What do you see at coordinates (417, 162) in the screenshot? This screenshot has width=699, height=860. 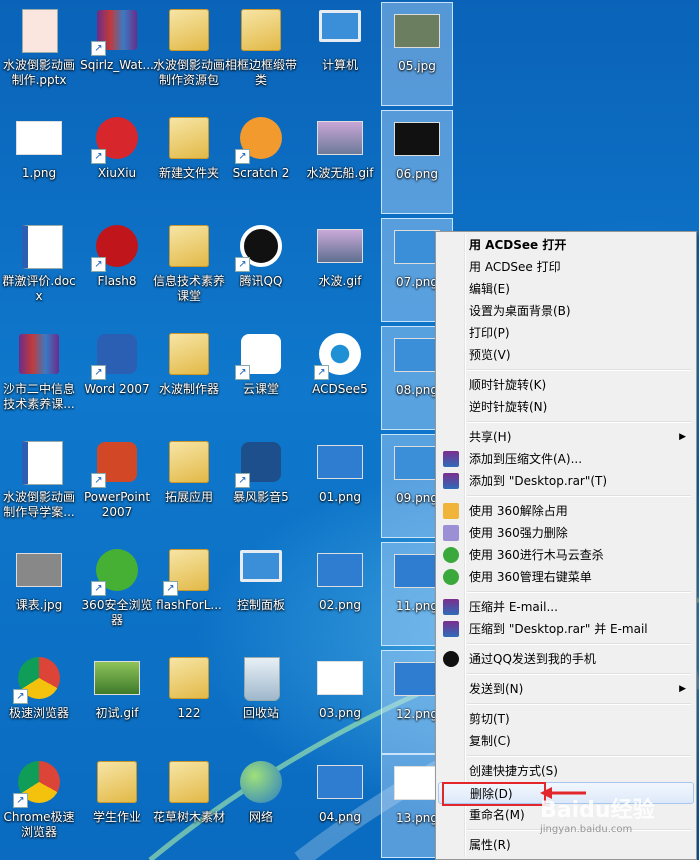 I see `desktop-icon-06png: 06.png` at bounding box center [417, 162].